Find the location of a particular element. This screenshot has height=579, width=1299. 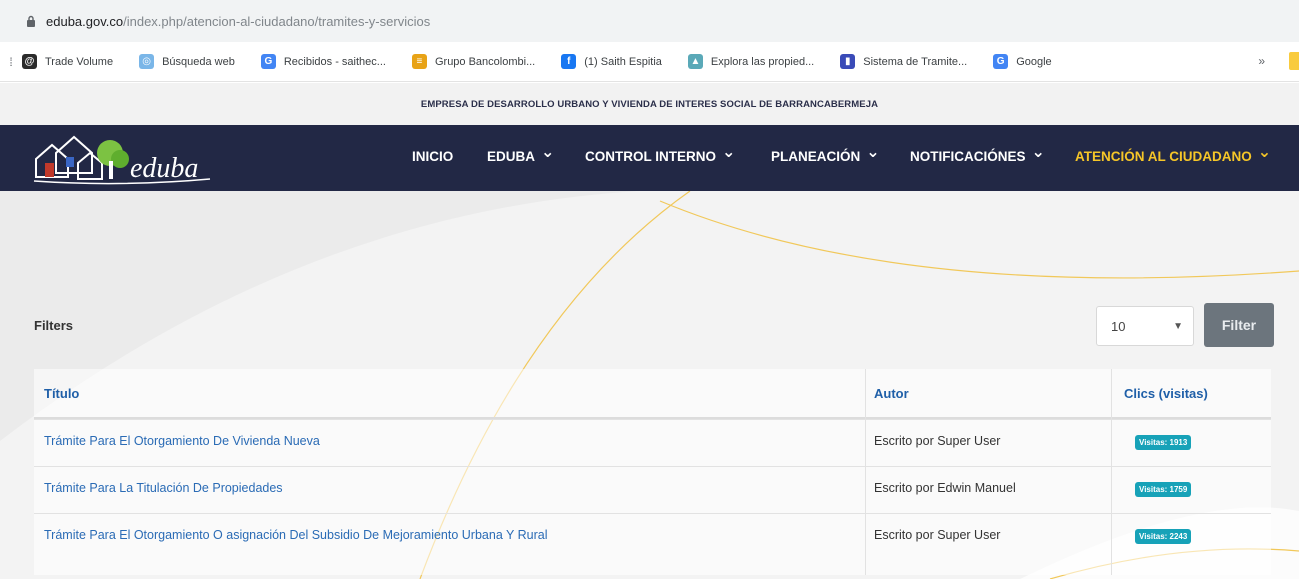

nav-item-label: ATENCIÓN AL CIUDADANO is located at coordinates (1163, 156).